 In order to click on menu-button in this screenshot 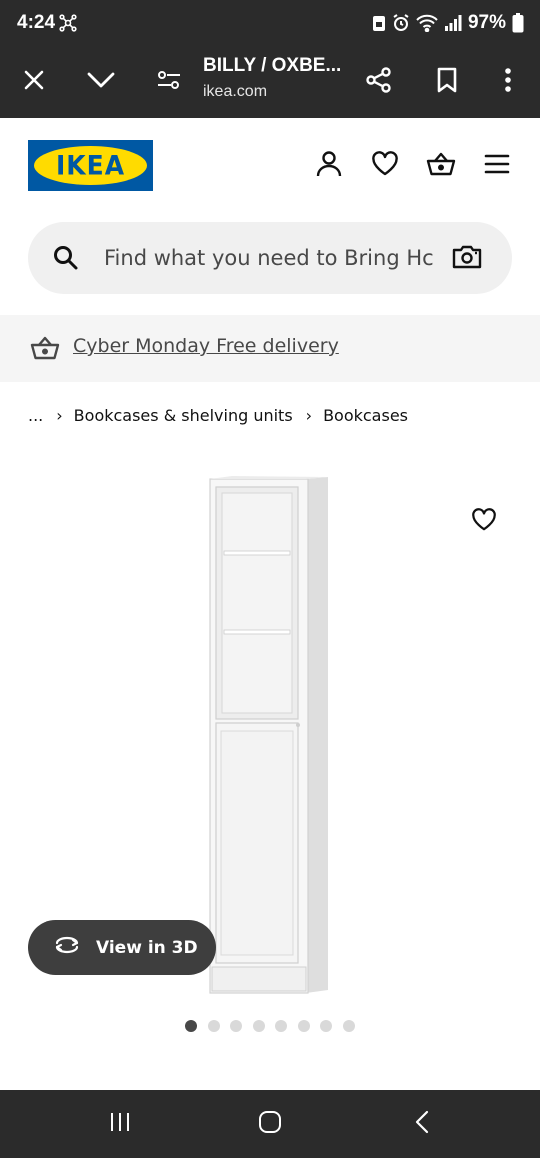, I will do `click(497, 166)`.